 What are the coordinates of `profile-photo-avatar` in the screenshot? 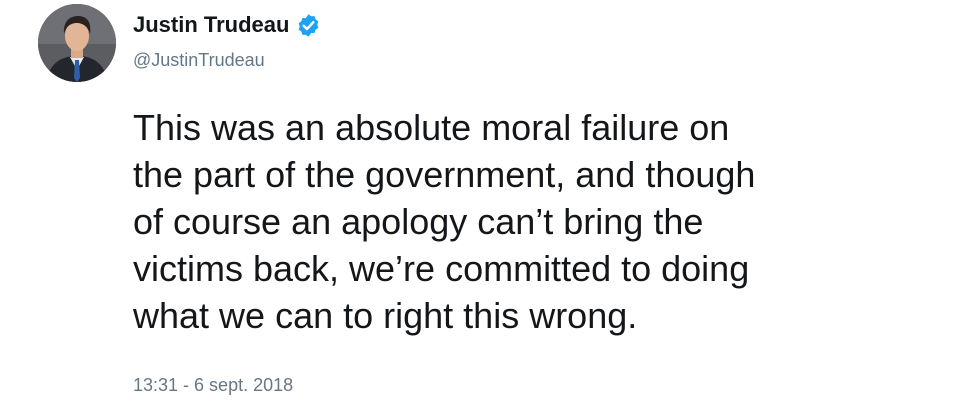 It's located at (77, 43).